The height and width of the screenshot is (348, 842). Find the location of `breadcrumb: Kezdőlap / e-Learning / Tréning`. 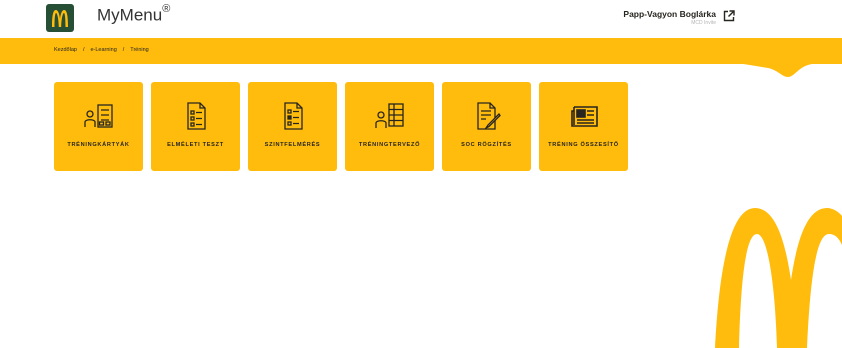

breadcrumb: Kezdőlap / e-Learning / Tréning is located at coordinates (101, 50).